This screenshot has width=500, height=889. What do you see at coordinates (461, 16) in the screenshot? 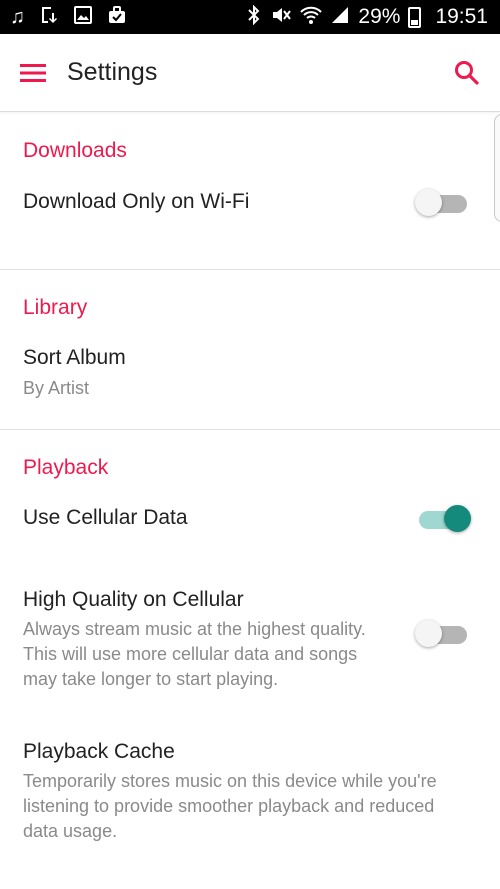
I see `clock: 19:51` at bounding box center [461, 16].